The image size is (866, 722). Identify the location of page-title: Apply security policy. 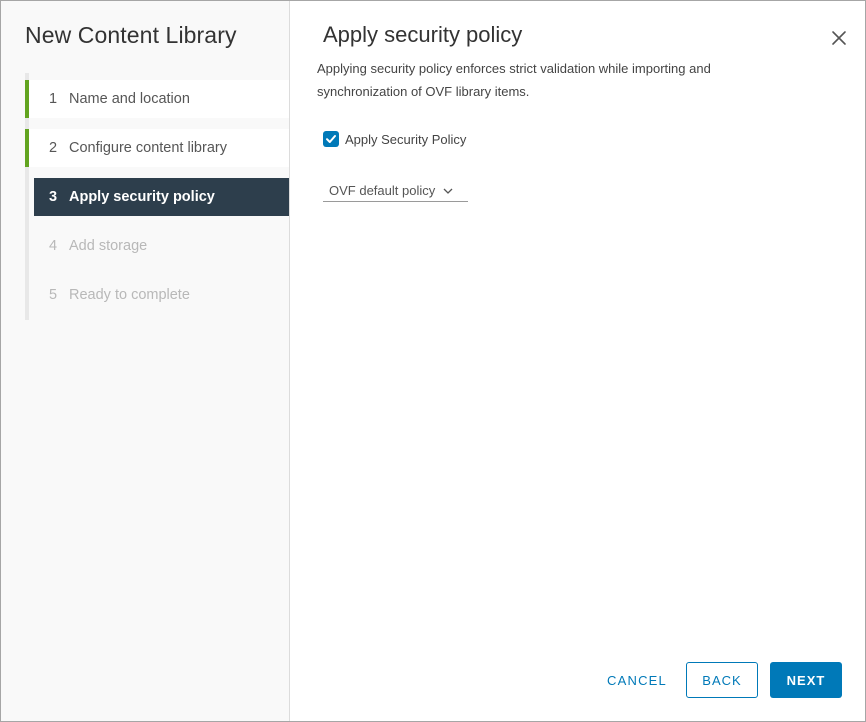
(423, 34).